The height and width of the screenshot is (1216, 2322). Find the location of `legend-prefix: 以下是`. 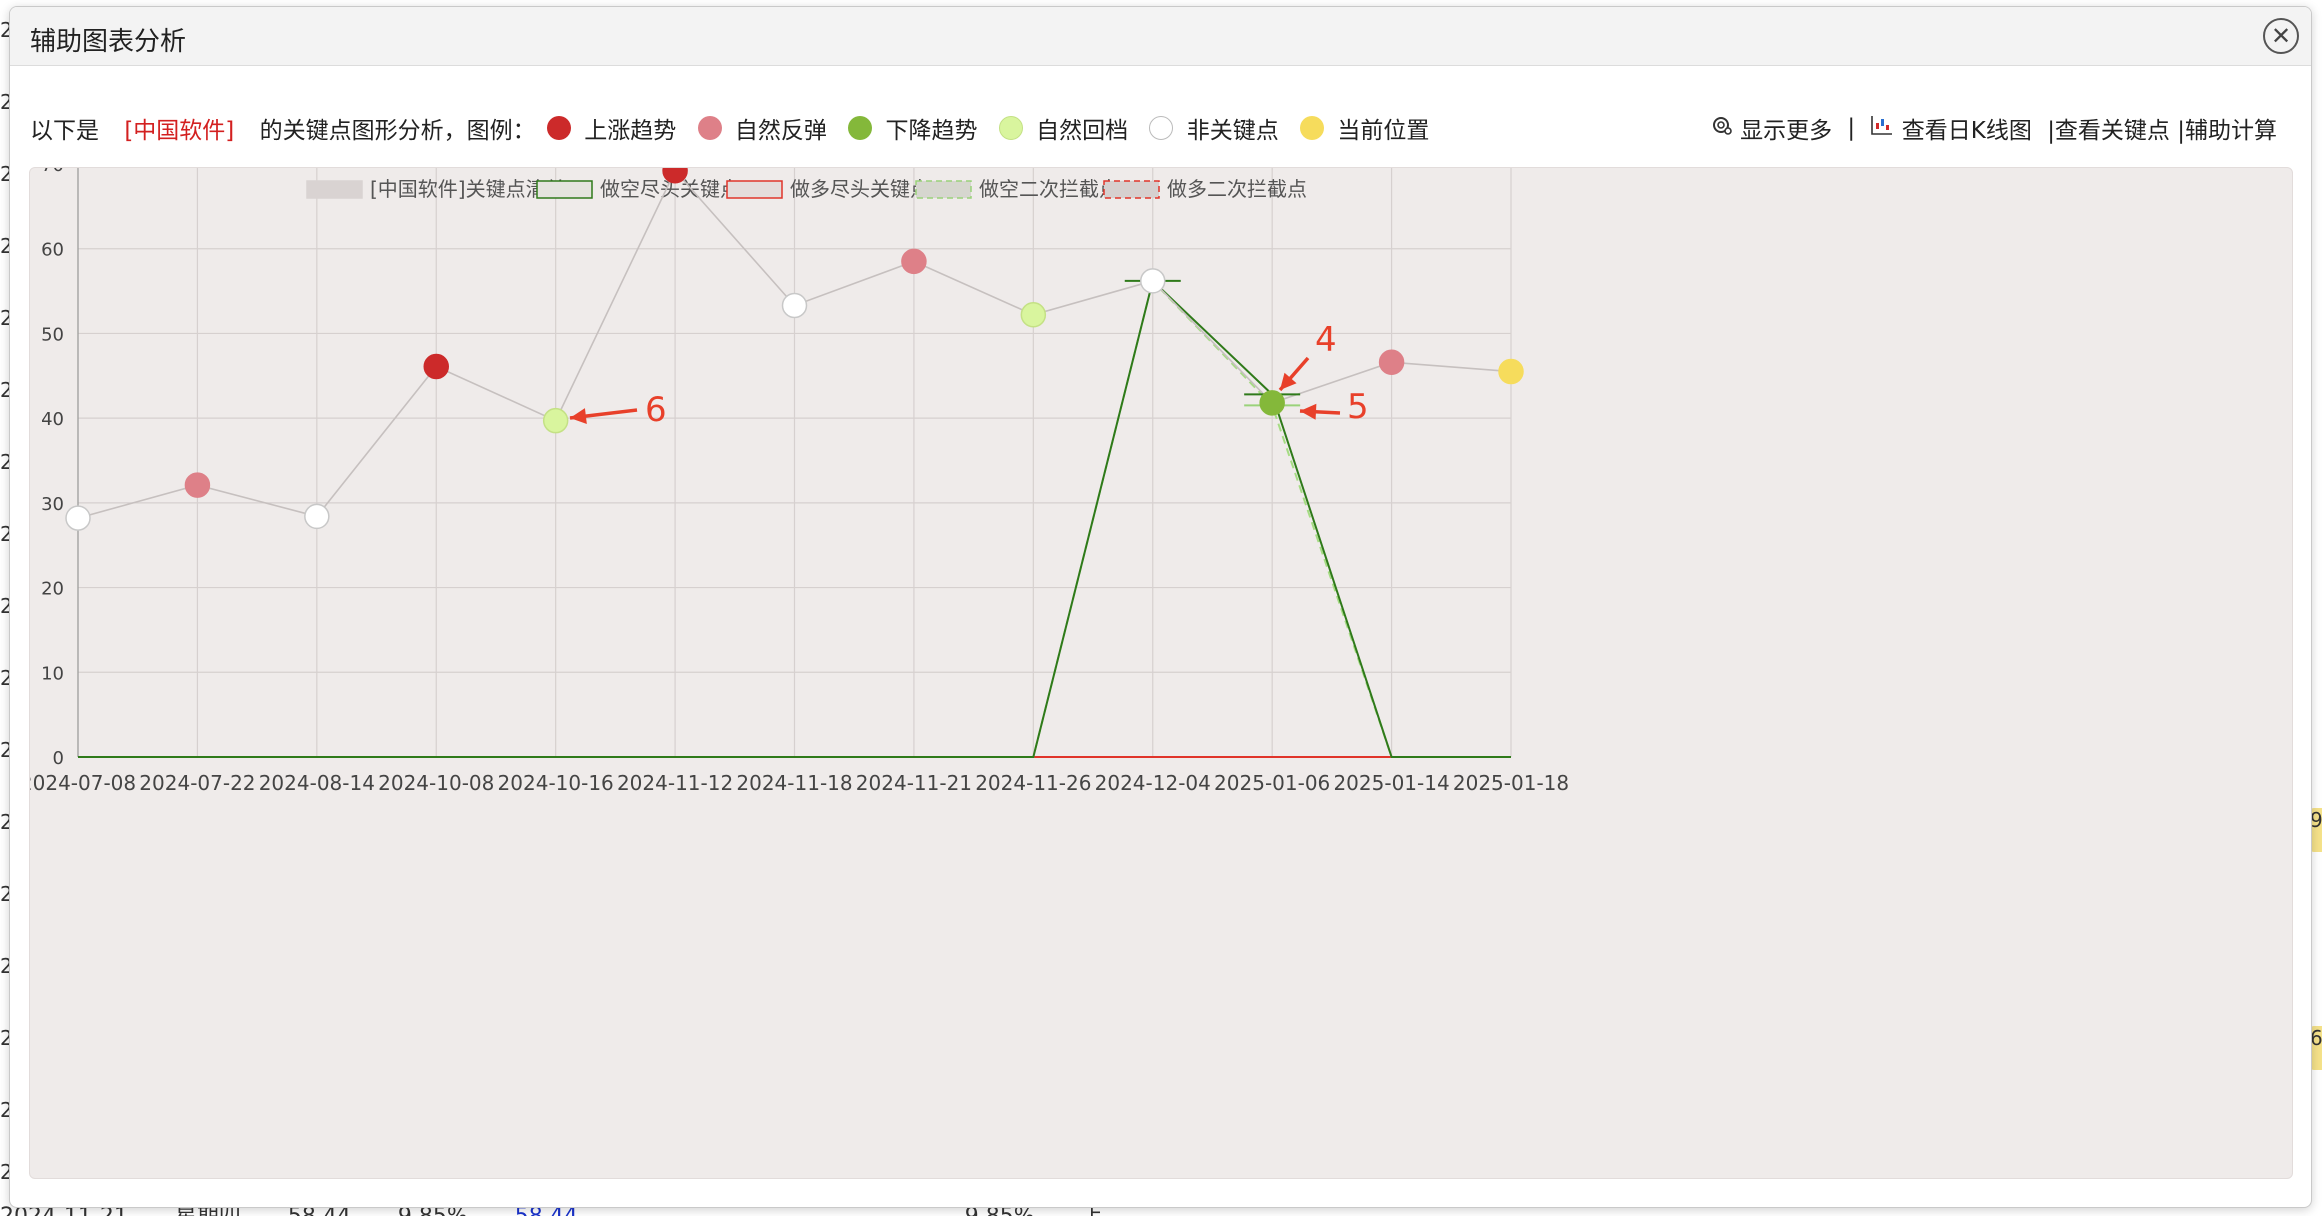

legend-prefix: 以下是 is located at coordinates (64, 131).